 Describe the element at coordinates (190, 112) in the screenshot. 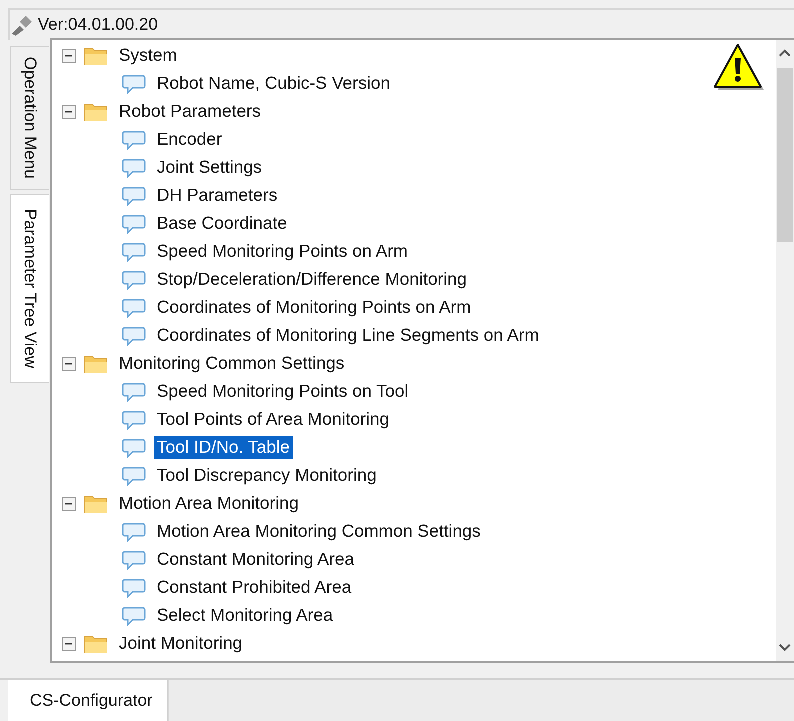

I see `tree-folder: Robot Parameters` at that location.